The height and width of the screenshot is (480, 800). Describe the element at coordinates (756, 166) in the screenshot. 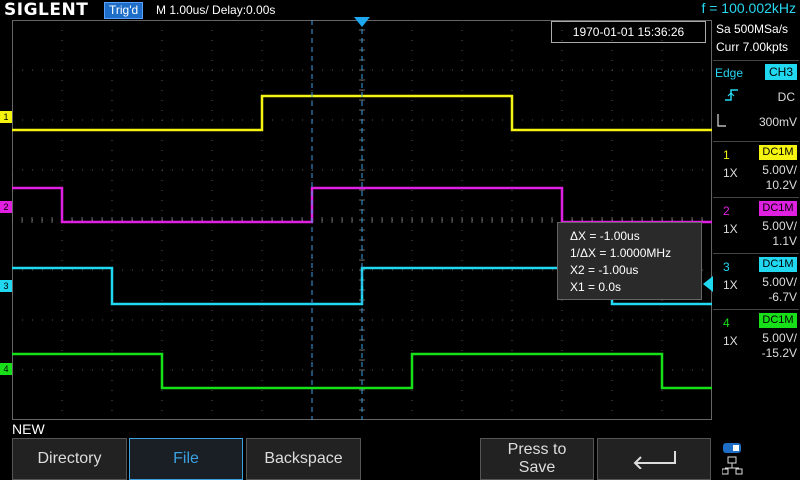

I see `channel-1-panel: 1 DC1M 1X 5.00V/10.2V` at that location.